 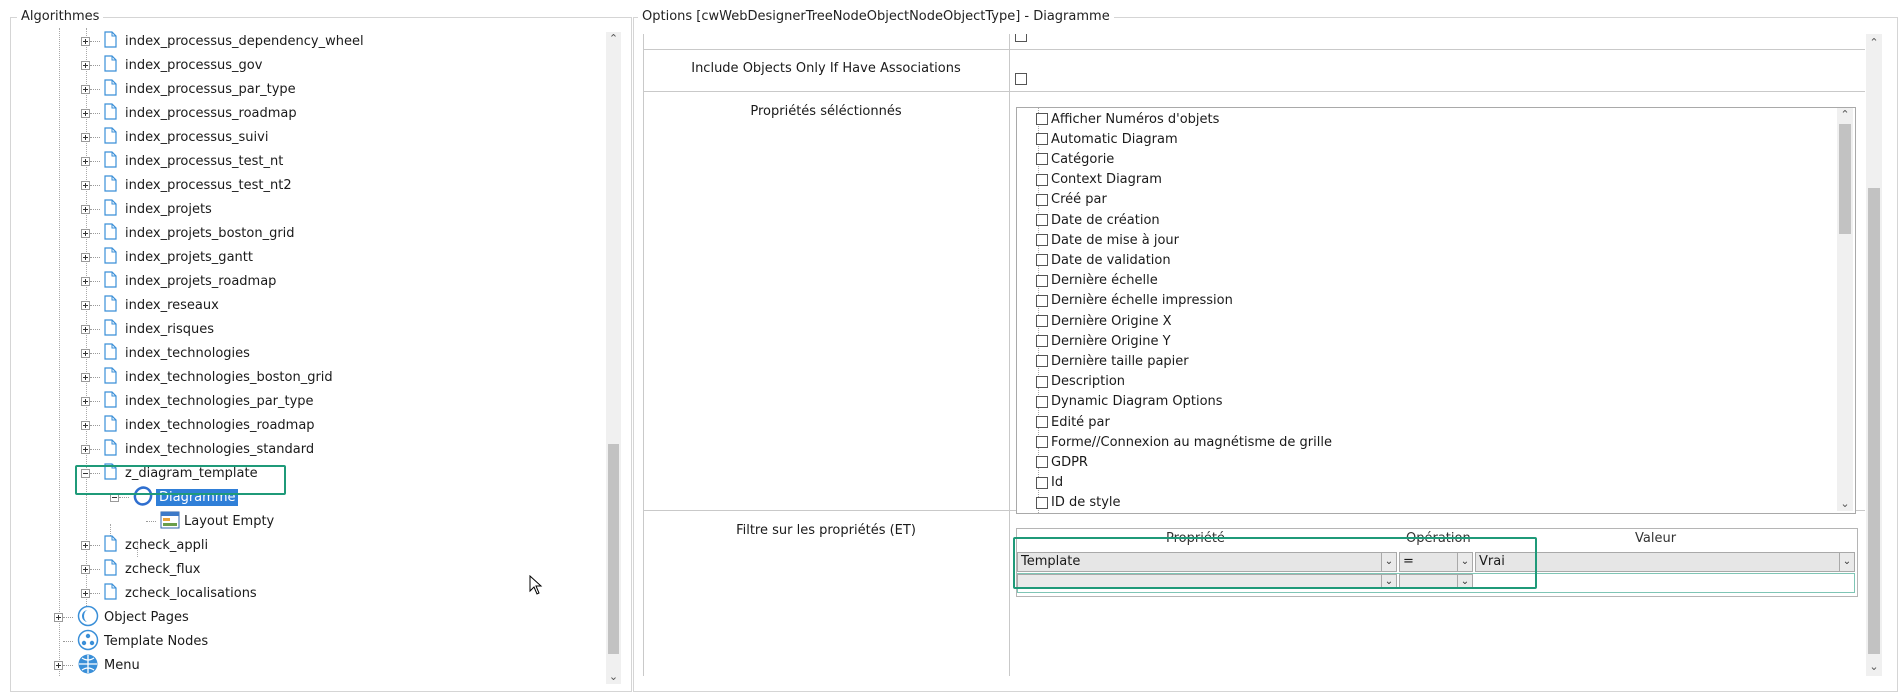 What do you see at coordinates (188, 233) in the screenshot?
I see `tree-item: index_projets_boston_grid` at bounding box center [188, 233].